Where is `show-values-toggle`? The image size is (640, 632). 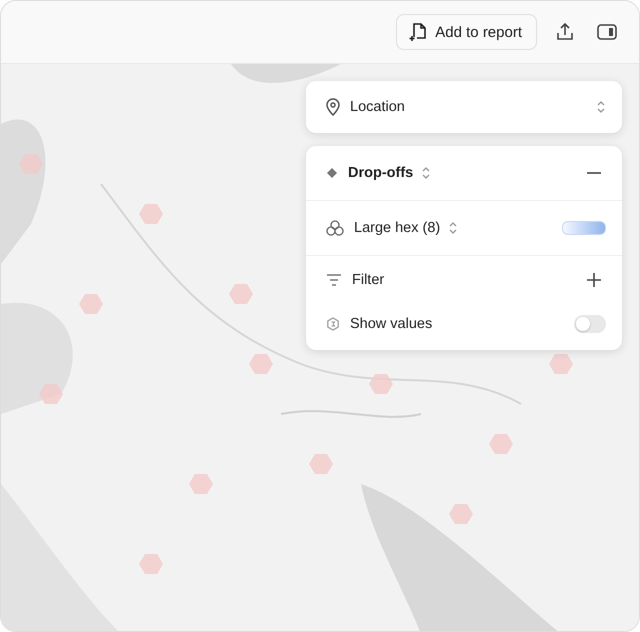
show-values-toggle is located at coordinates (590, 324).